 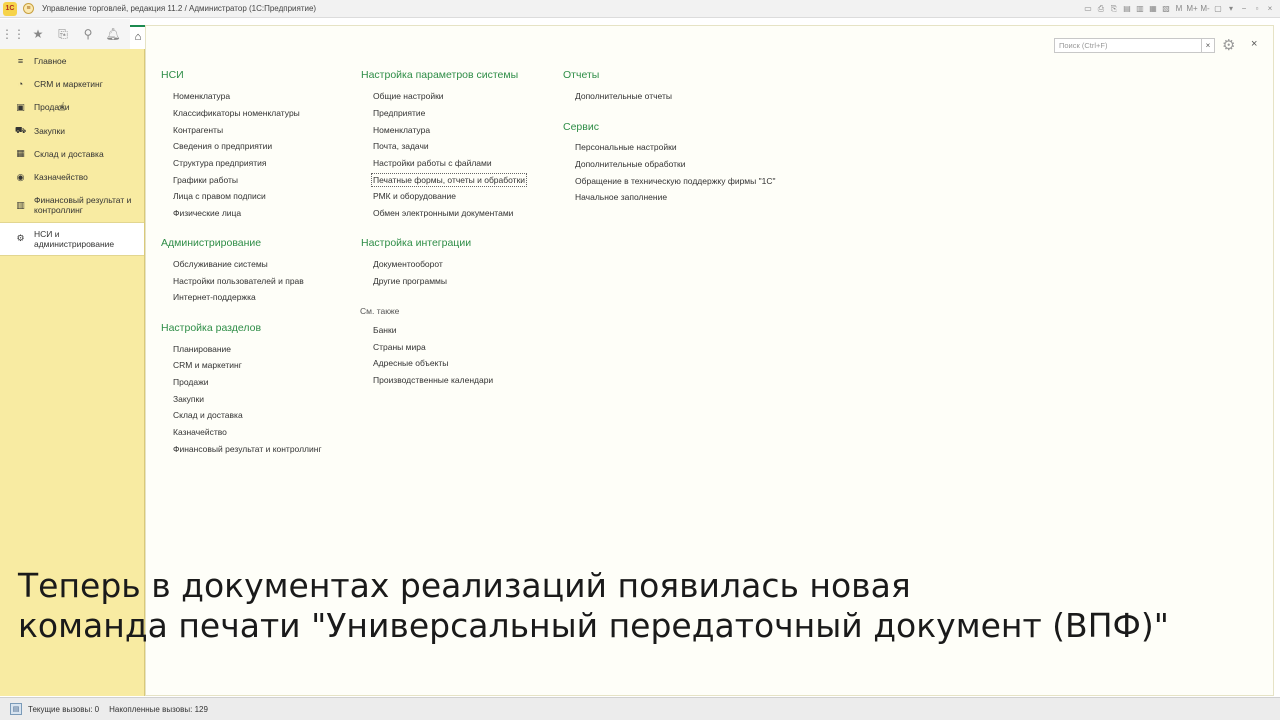 What do you see at coordinates (208, 415) in the screenshot?
I see `link-warehouse: Склад и доставка` at bounding box center [208, 415].